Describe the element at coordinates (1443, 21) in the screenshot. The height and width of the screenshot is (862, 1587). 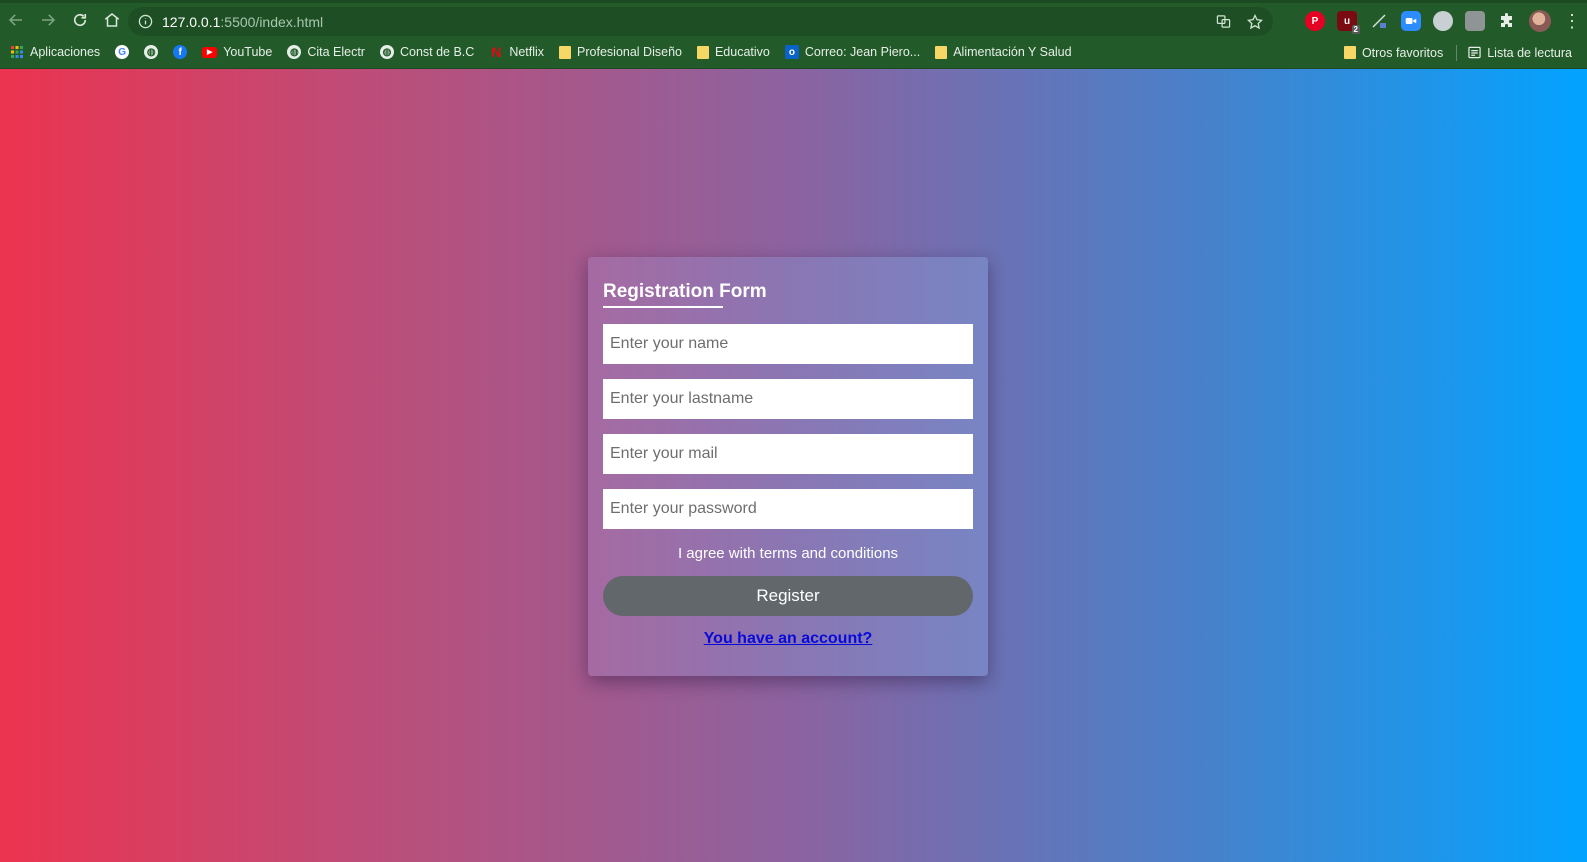
I see `cloud-extension-icon` at that location.